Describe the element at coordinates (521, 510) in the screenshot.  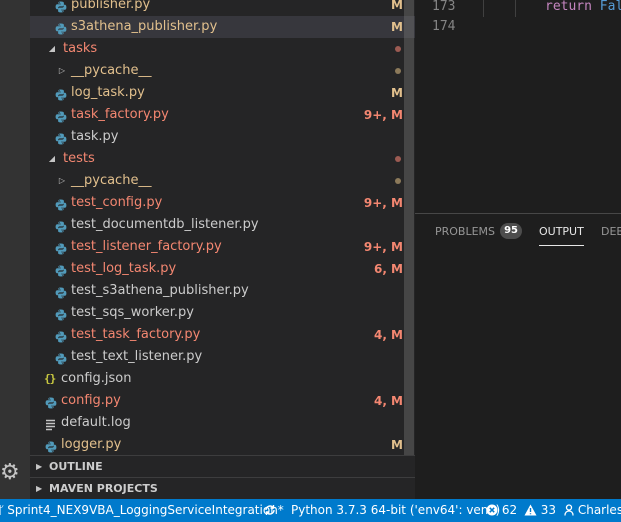
I see `problems-summary: 62 33` at that location.